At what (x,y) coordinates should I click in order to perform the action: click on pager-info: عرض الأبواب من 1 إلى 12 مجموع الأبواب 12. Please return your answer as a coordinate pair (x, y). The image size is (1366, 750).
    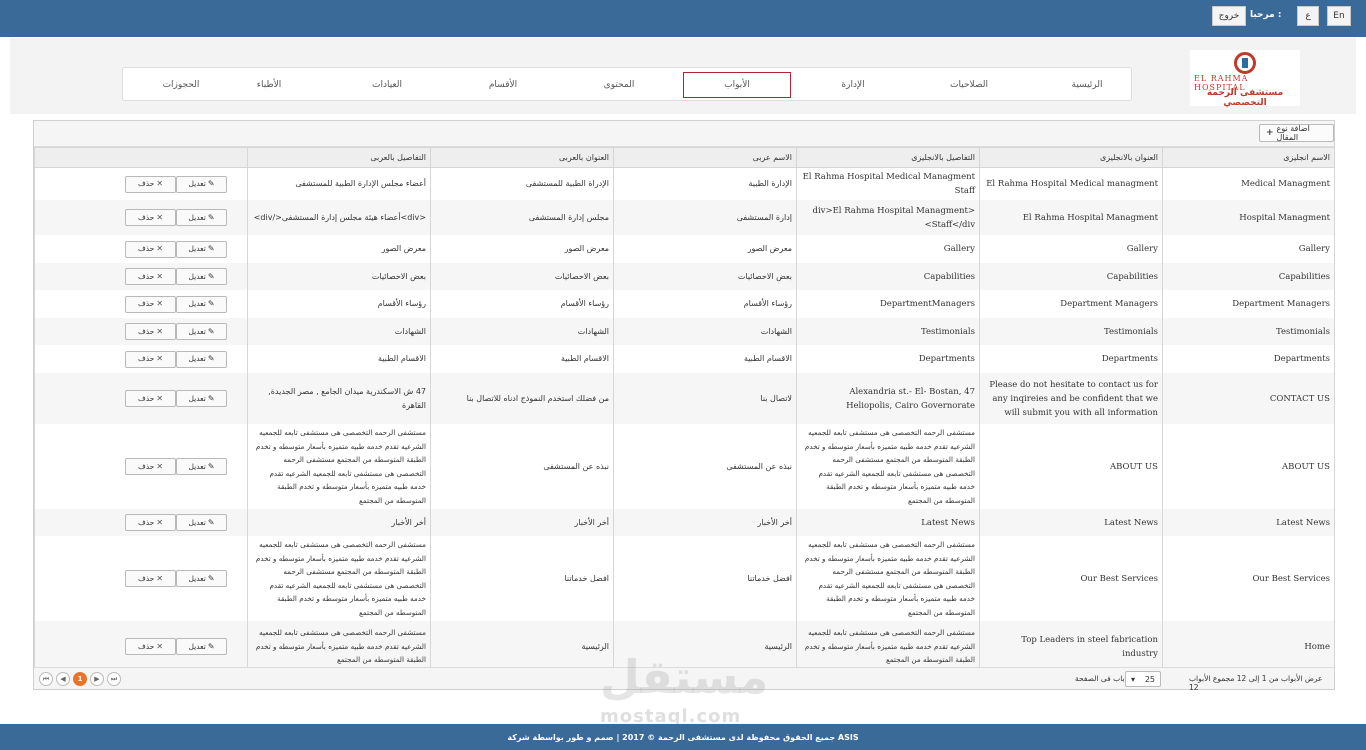
    Looking at the image, I should click on (1256, 683).